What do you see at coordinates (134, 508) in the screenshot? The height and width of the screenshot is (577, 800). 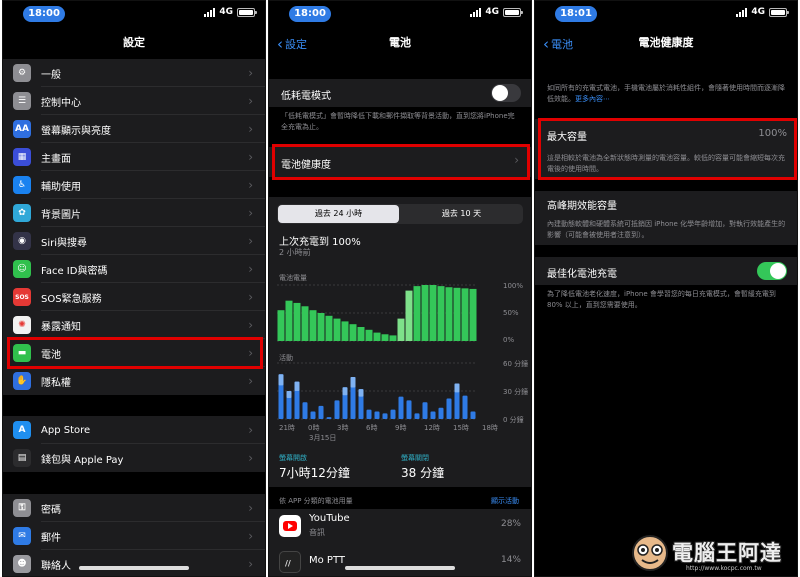 I see `settings-row: ⚿ 密碼 ›` at bounding box center [134, 508].